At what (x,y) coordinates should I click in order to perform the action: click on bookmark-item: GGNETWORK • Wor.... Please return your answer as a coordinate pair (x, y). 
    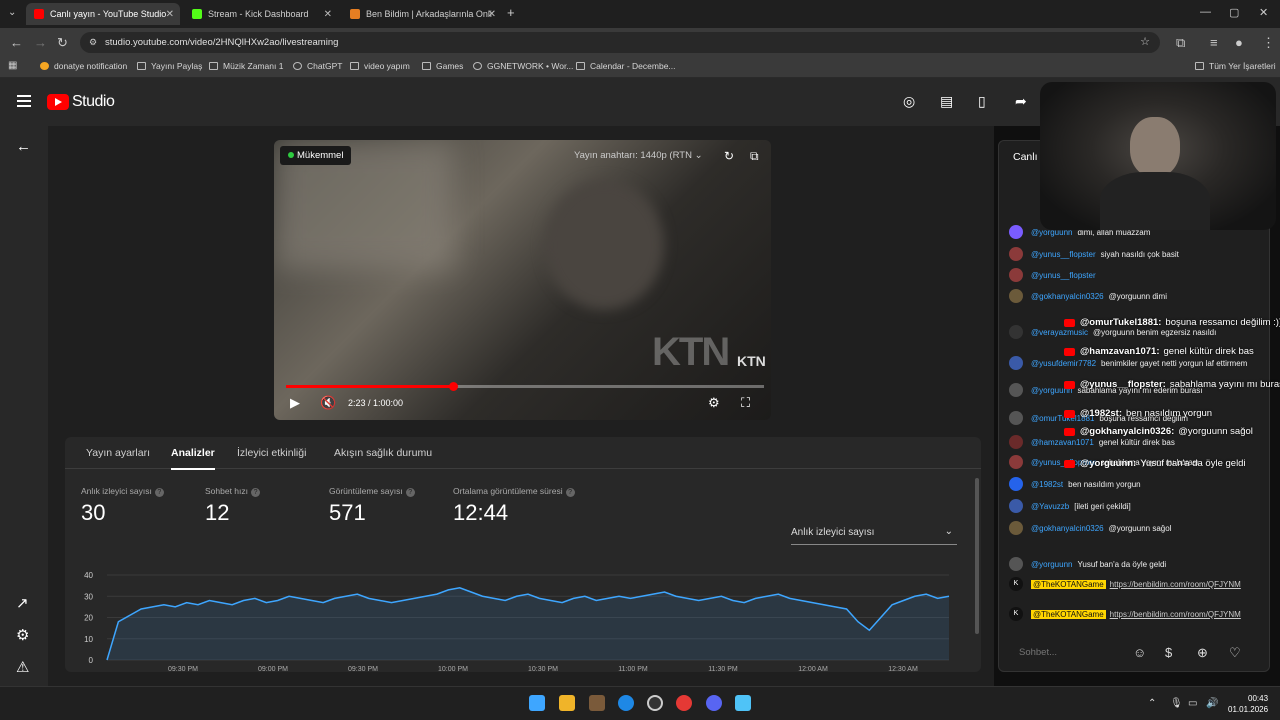
    Looking at the image, I should click on (523, 66).